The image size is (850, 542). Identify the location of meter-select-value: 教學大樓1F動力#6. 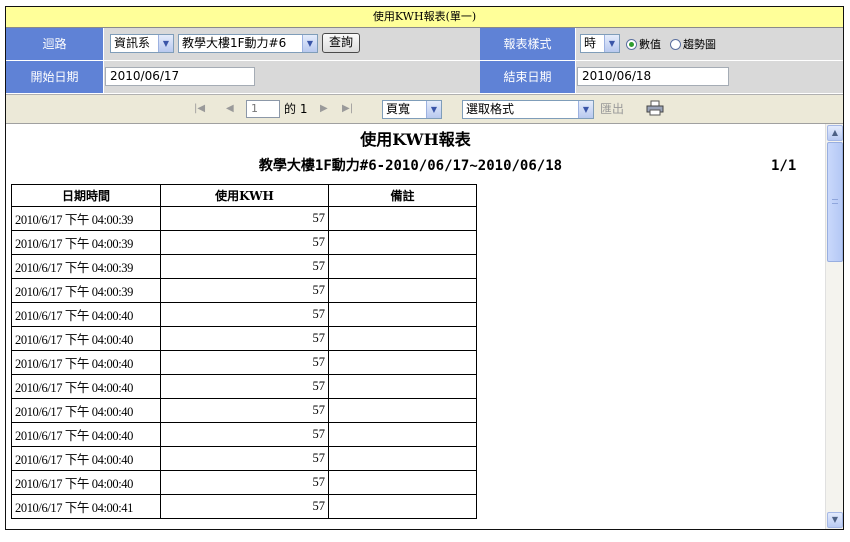
(234, 43).